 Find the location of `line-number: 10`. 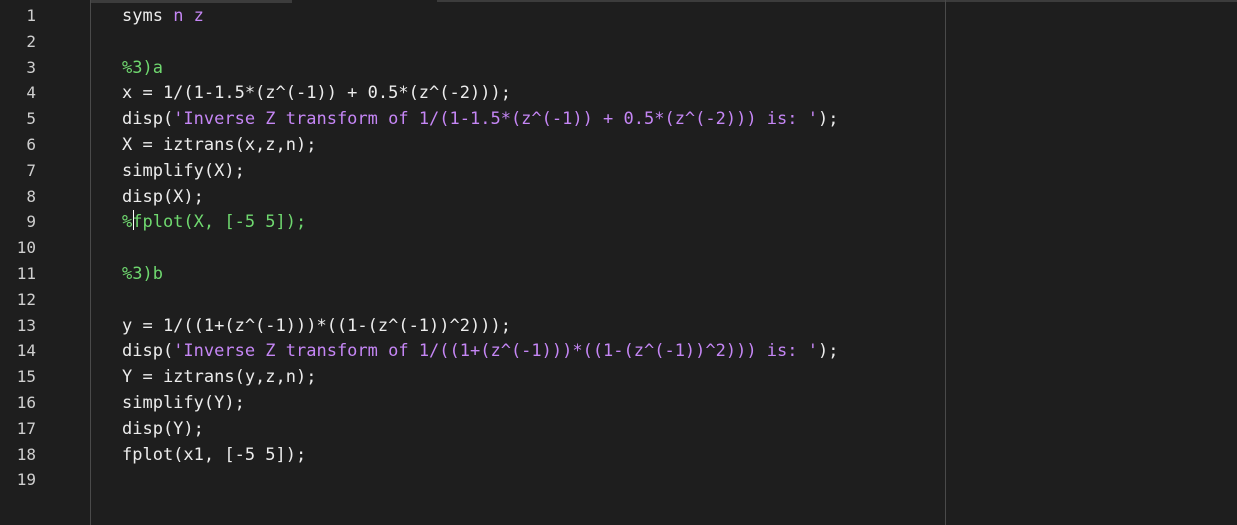

line-number: 10 is located at coordinates (26, 248).